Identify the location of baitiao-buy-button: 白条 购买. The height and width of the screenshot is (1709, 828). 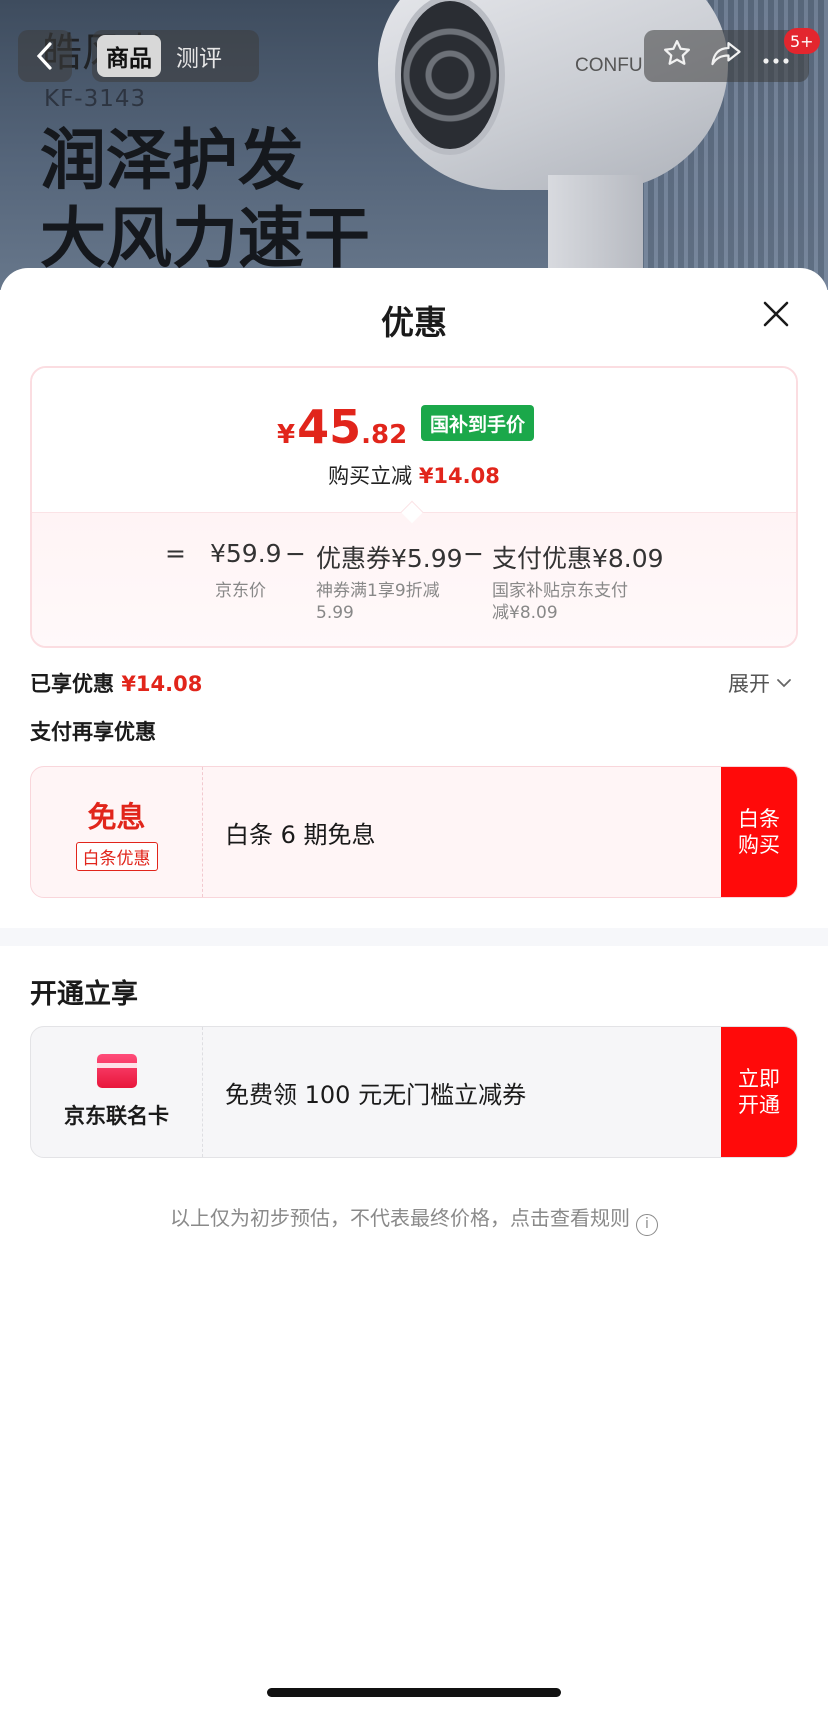
(759, 832).